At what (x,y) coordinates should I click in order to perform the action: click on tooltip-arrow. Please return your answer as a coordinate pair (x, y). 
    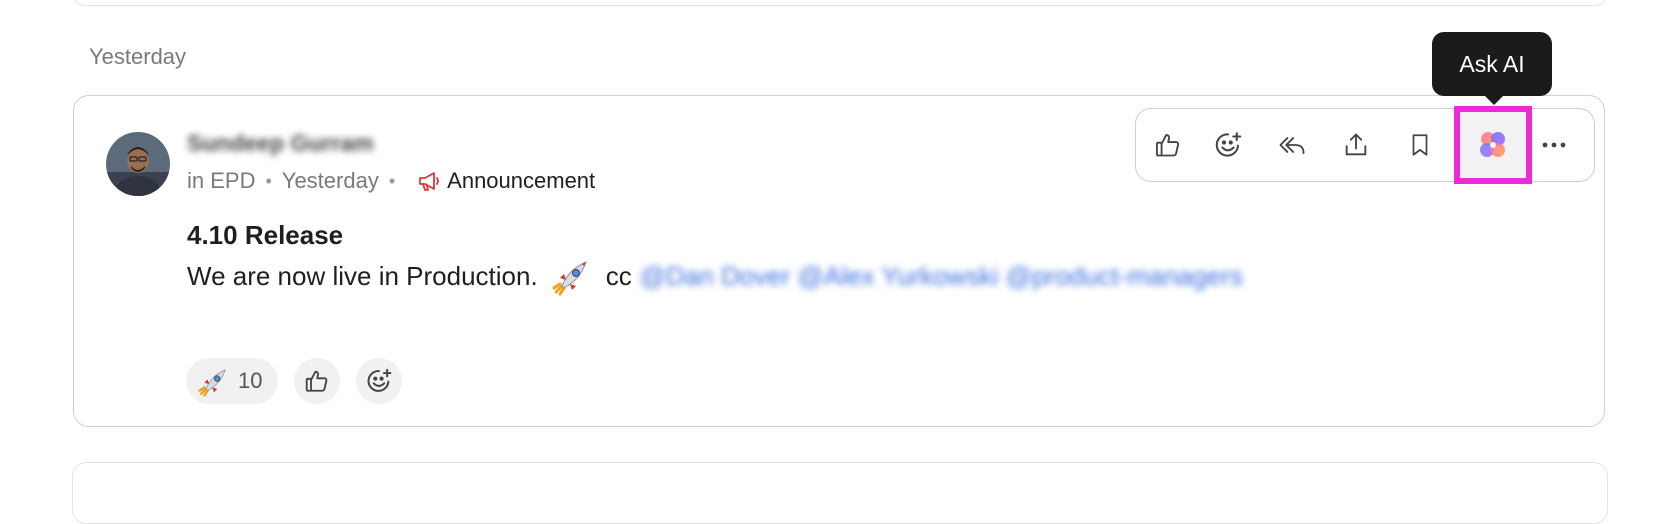
    Looking at the image, I should click on (1494, 100).